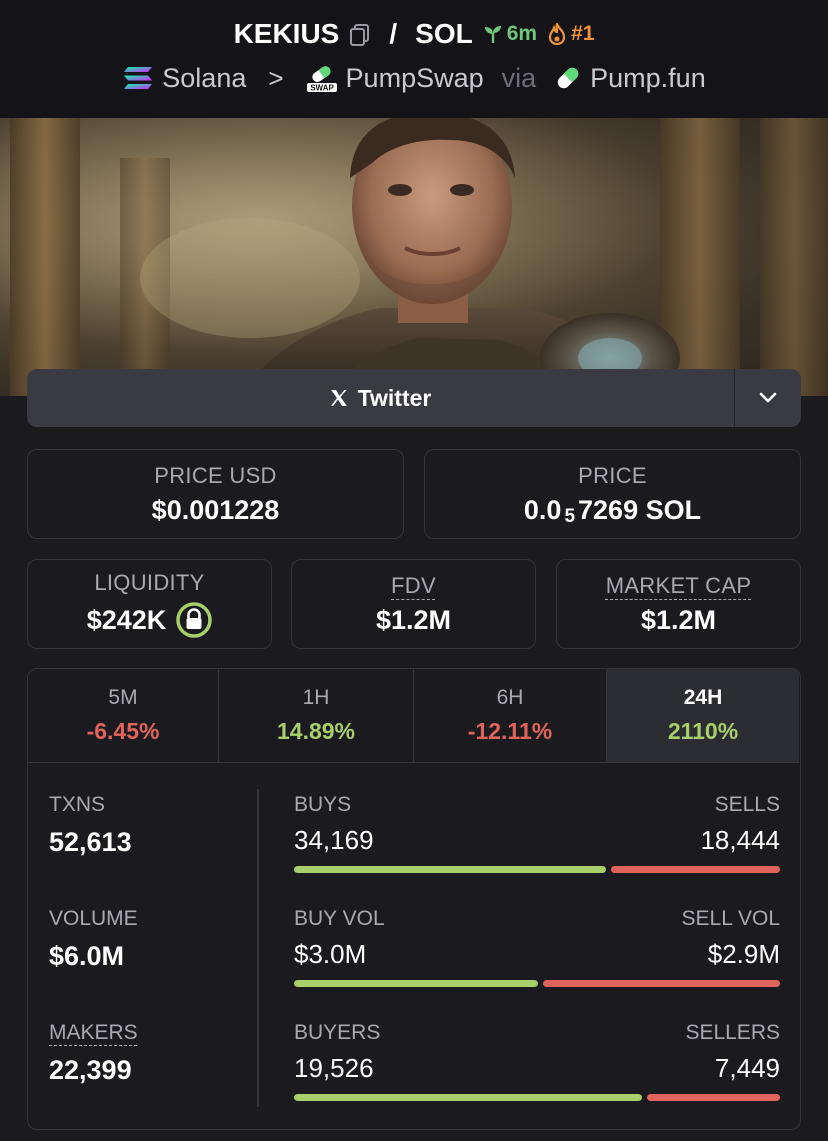  Describe the element at coordinates (416, 983) in the screenshot. I see `buy-vol-bar` at that location.